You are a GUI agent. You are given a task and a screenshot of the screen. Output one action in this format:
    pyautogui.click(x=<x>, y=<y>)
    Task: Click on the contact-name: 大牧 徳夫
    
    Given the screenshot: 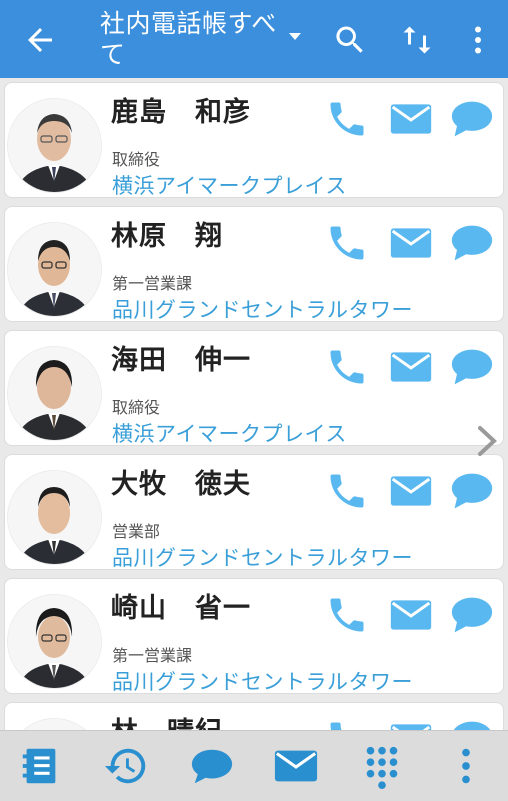 What is the action you would take?
    pyautogui.click(x=181, y=484)
    